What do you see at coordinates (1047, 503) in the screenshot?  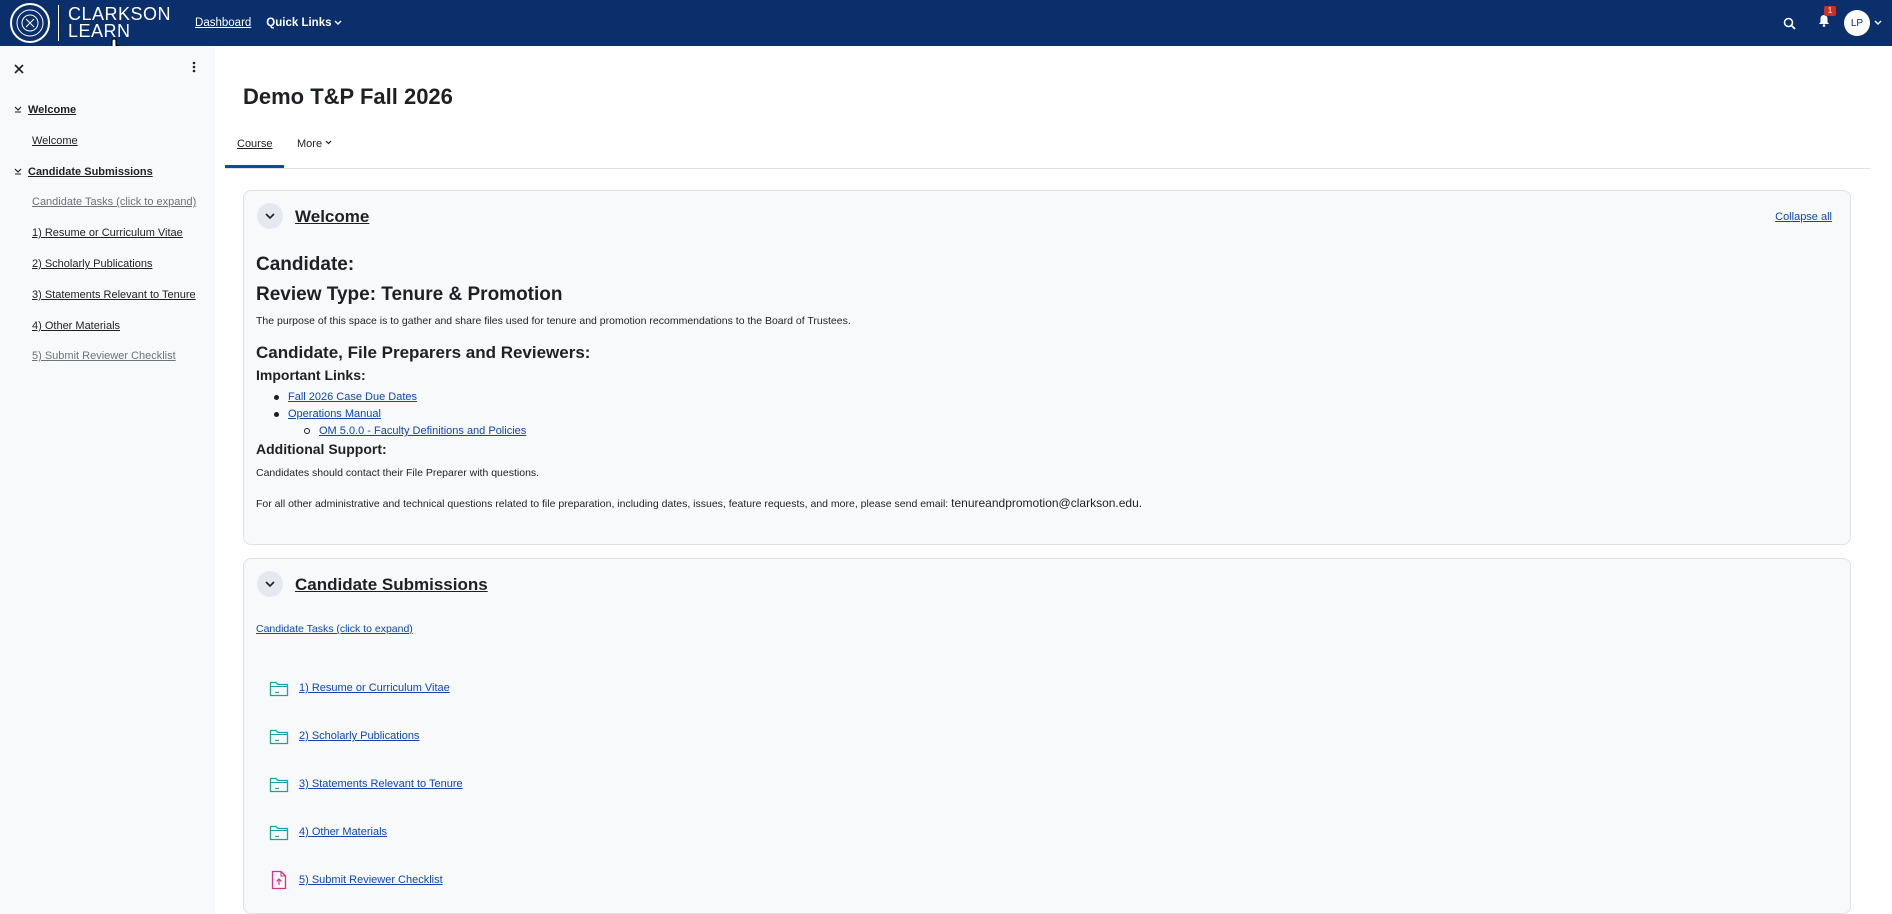 I see `support-email: tenureandpromotion@clarkson.edu.` at bounding box center [1047, 503].